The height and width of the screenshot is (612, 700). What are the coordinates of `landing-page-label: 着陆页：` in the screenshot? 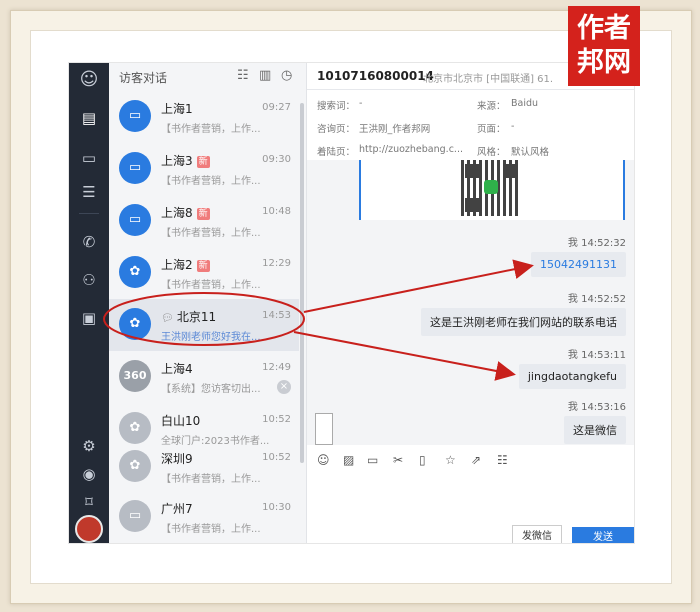 It's located at (336, 152).